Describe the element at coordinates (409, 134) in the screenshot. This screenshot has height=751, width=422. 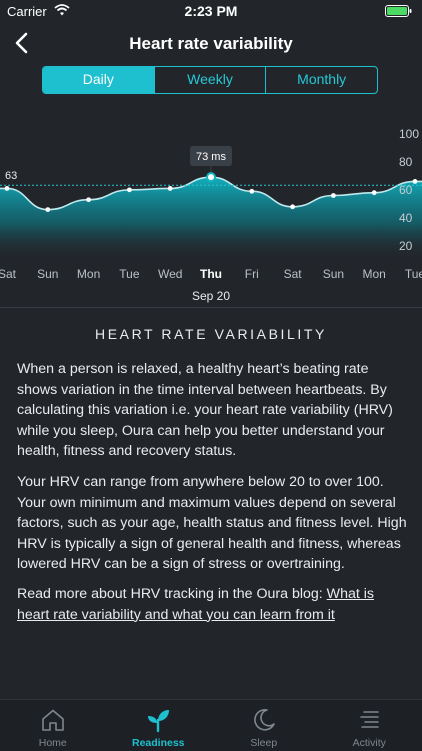
I see `y-tick-label: 100` at that location.